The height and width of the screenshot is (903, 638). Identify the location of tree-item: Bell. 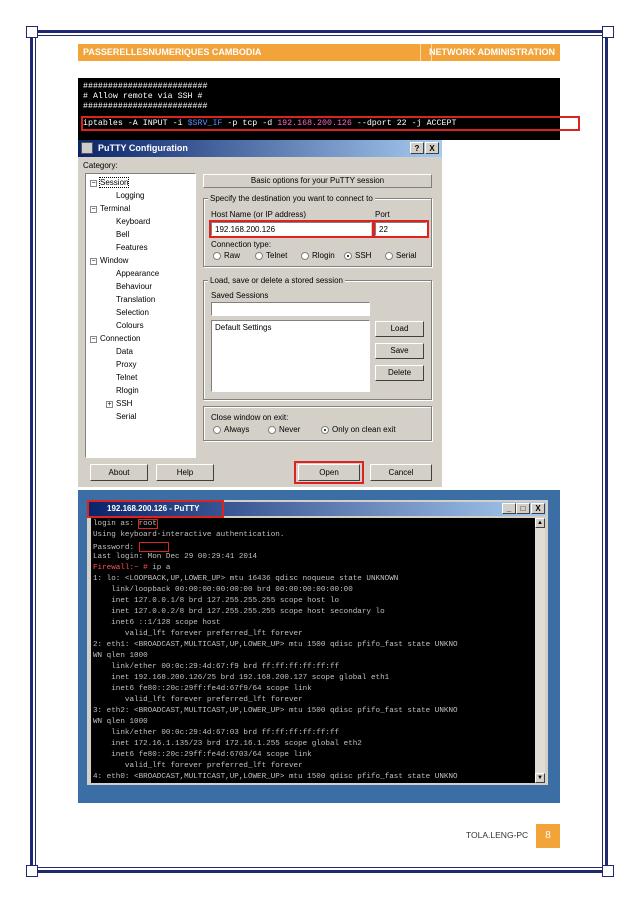
(122, 234).